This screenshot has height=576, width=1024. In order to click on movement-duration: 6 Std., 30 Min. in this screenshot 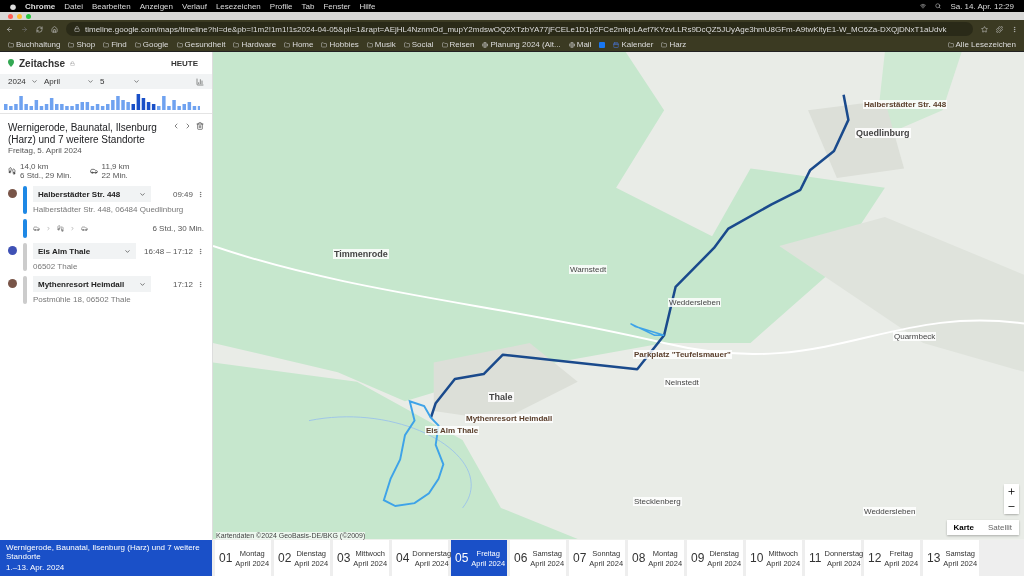, I will do `click(178, 228)`.